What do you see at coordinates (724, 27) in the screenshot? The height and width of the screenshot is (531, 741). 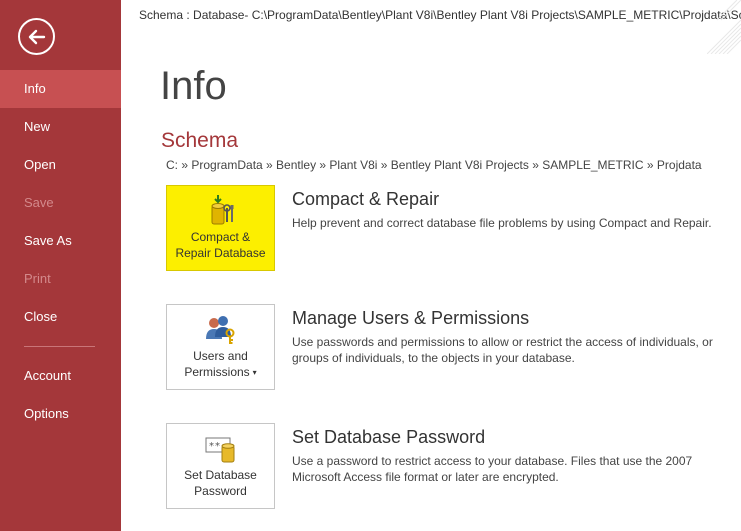 I see `corner-decoration` at bounding box center [724, 27].